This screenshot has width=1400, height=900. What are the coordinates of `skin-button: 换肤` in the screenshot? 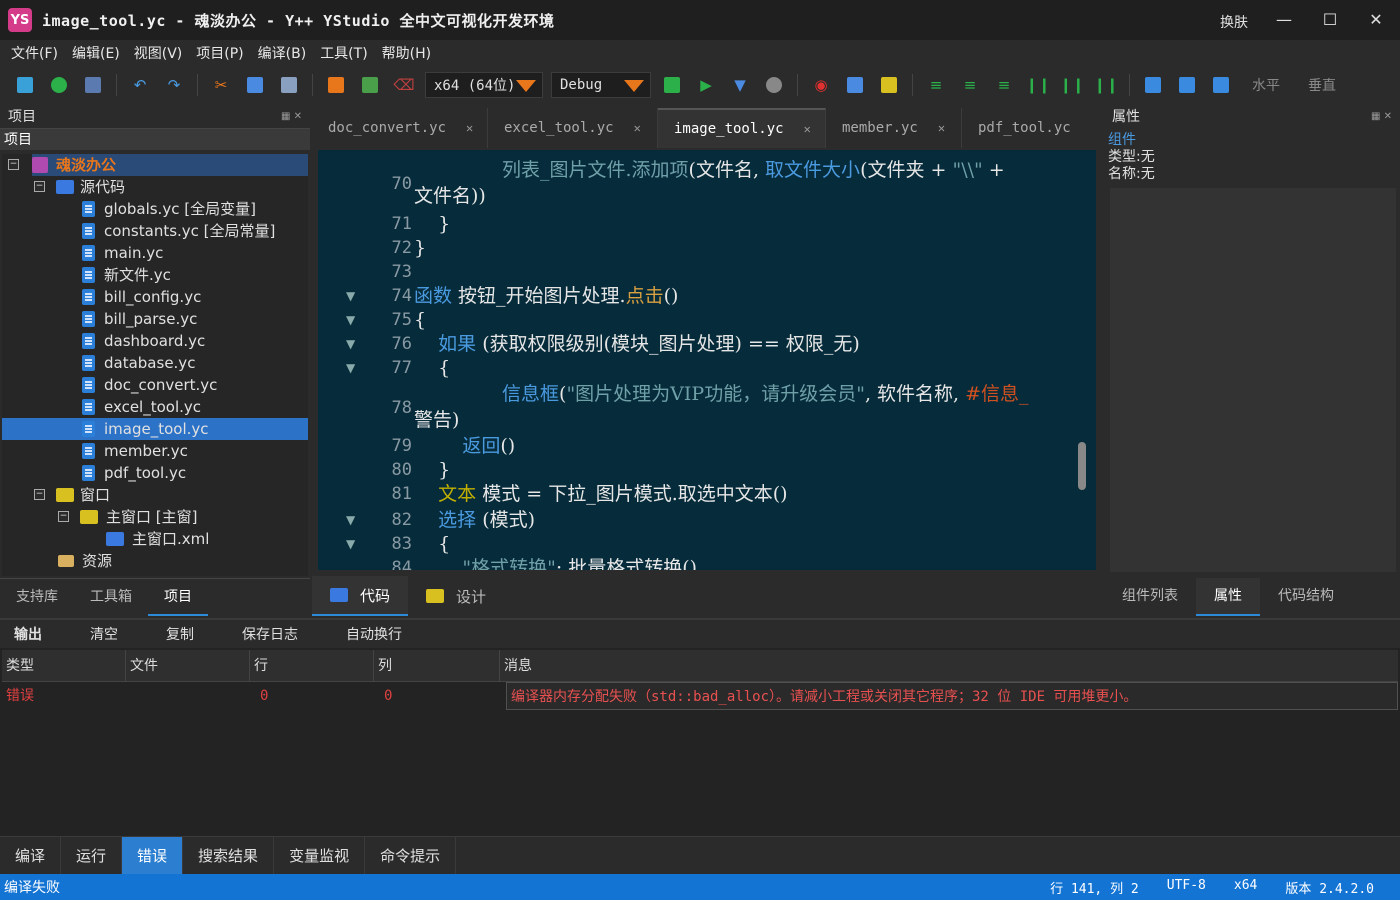 It's located at (1234, 22).